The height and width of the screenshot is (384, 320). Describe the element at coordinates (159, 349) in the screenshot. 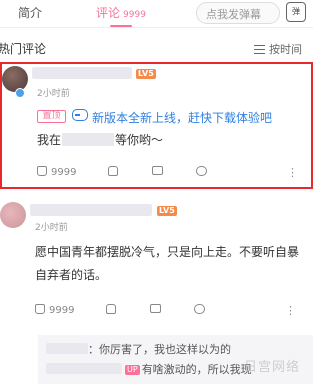

I see `reply-text: ：你厉害了，我也这样以为的` at that location.